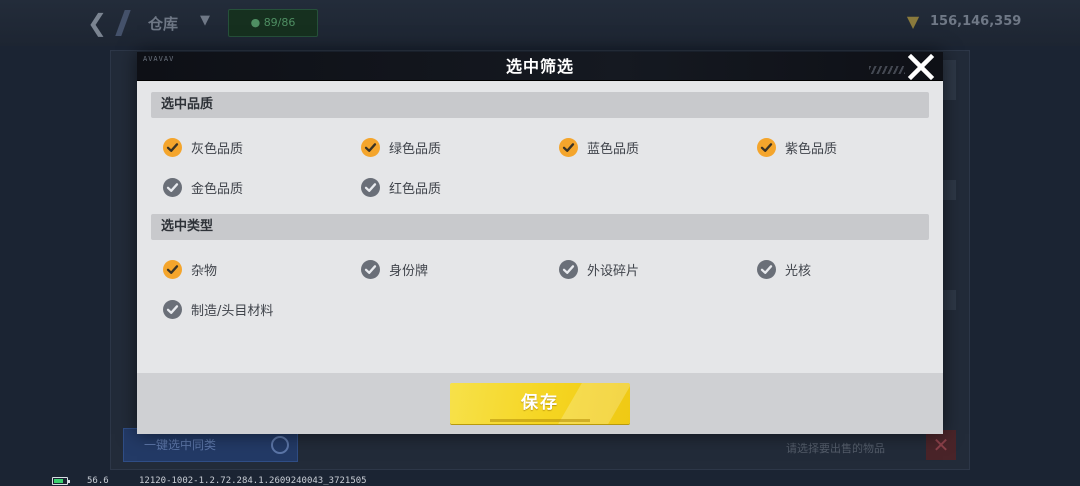  What do you see at coordinates (204, 271) in the screenshot?
I see `checkbox-label: 杂物` at bounding box center [204, 271].